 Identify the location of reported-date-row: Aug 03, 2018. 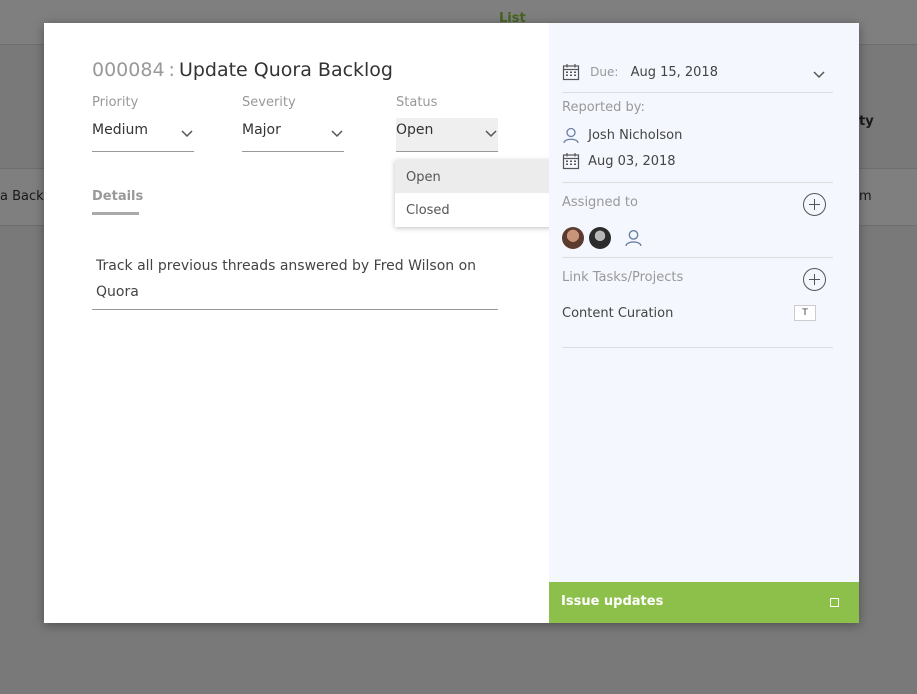
(619, 161).